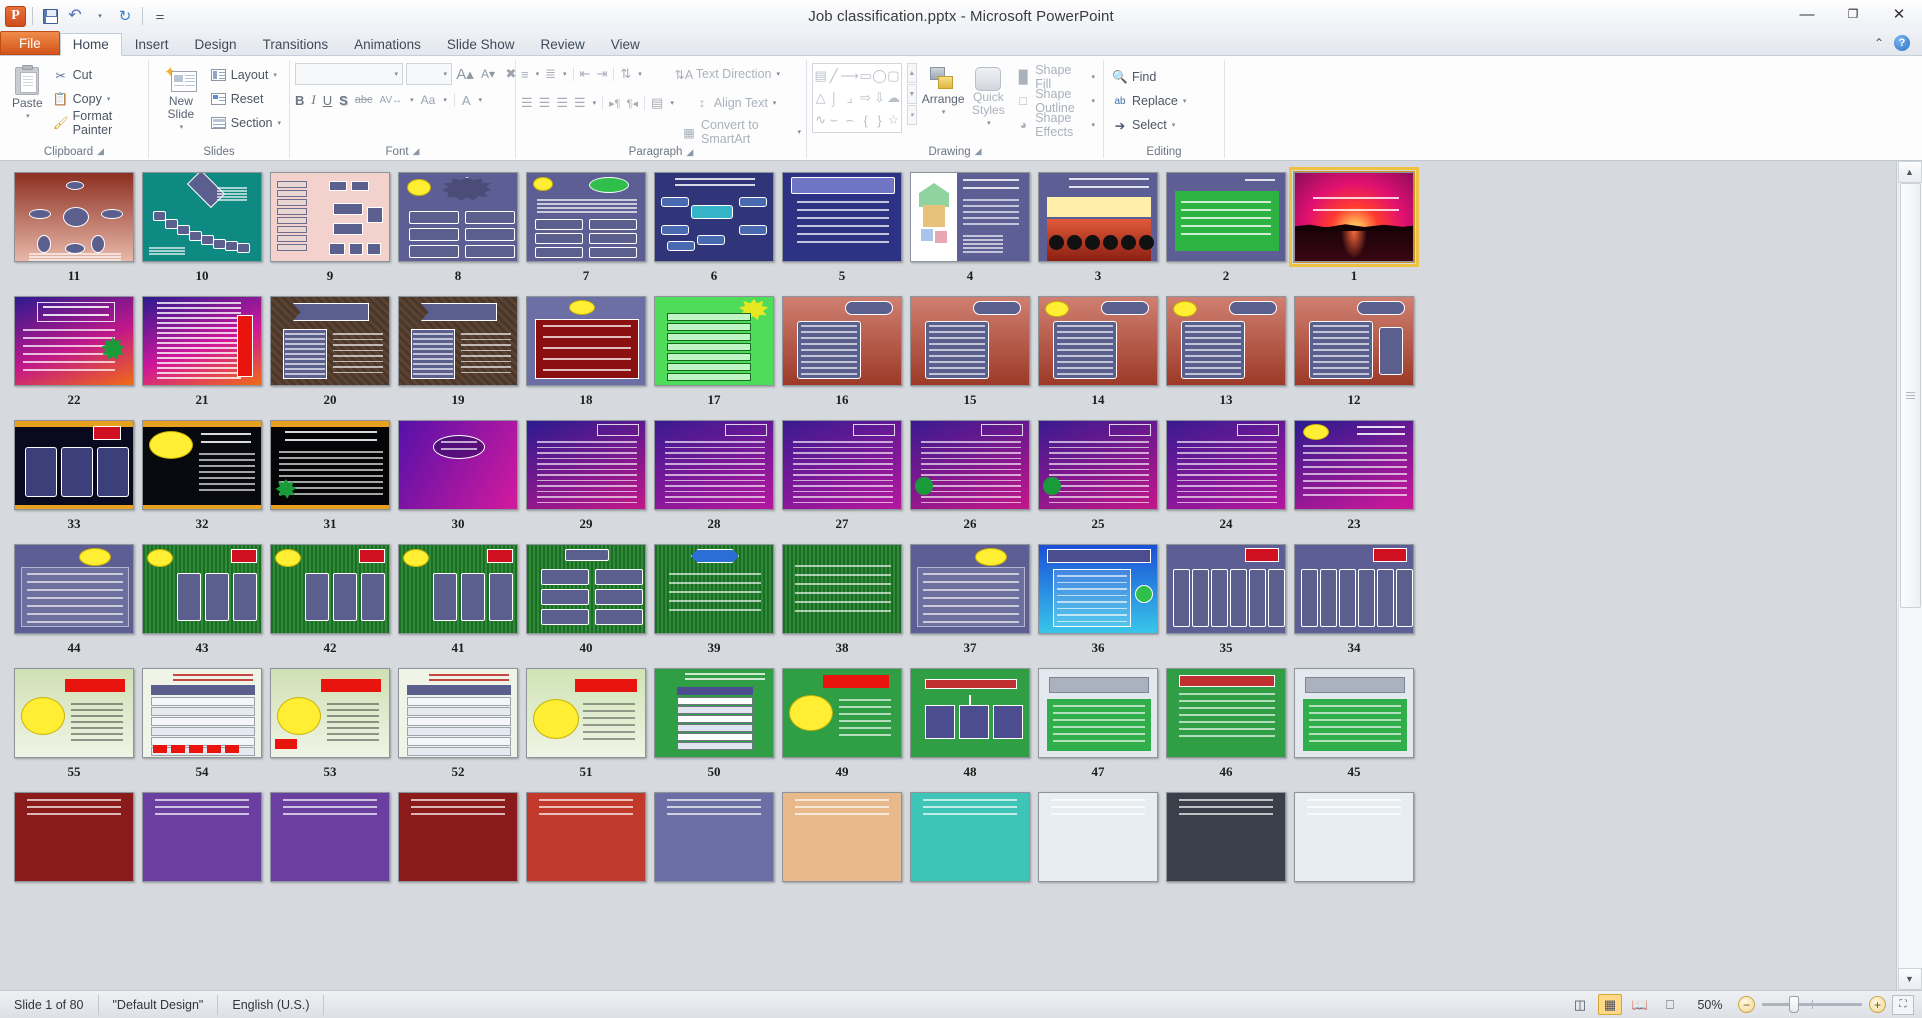 The image size is (1922, 1018). I want to click on shape-fill-button: █ Shape Fill ▾, so click(1055, 77).